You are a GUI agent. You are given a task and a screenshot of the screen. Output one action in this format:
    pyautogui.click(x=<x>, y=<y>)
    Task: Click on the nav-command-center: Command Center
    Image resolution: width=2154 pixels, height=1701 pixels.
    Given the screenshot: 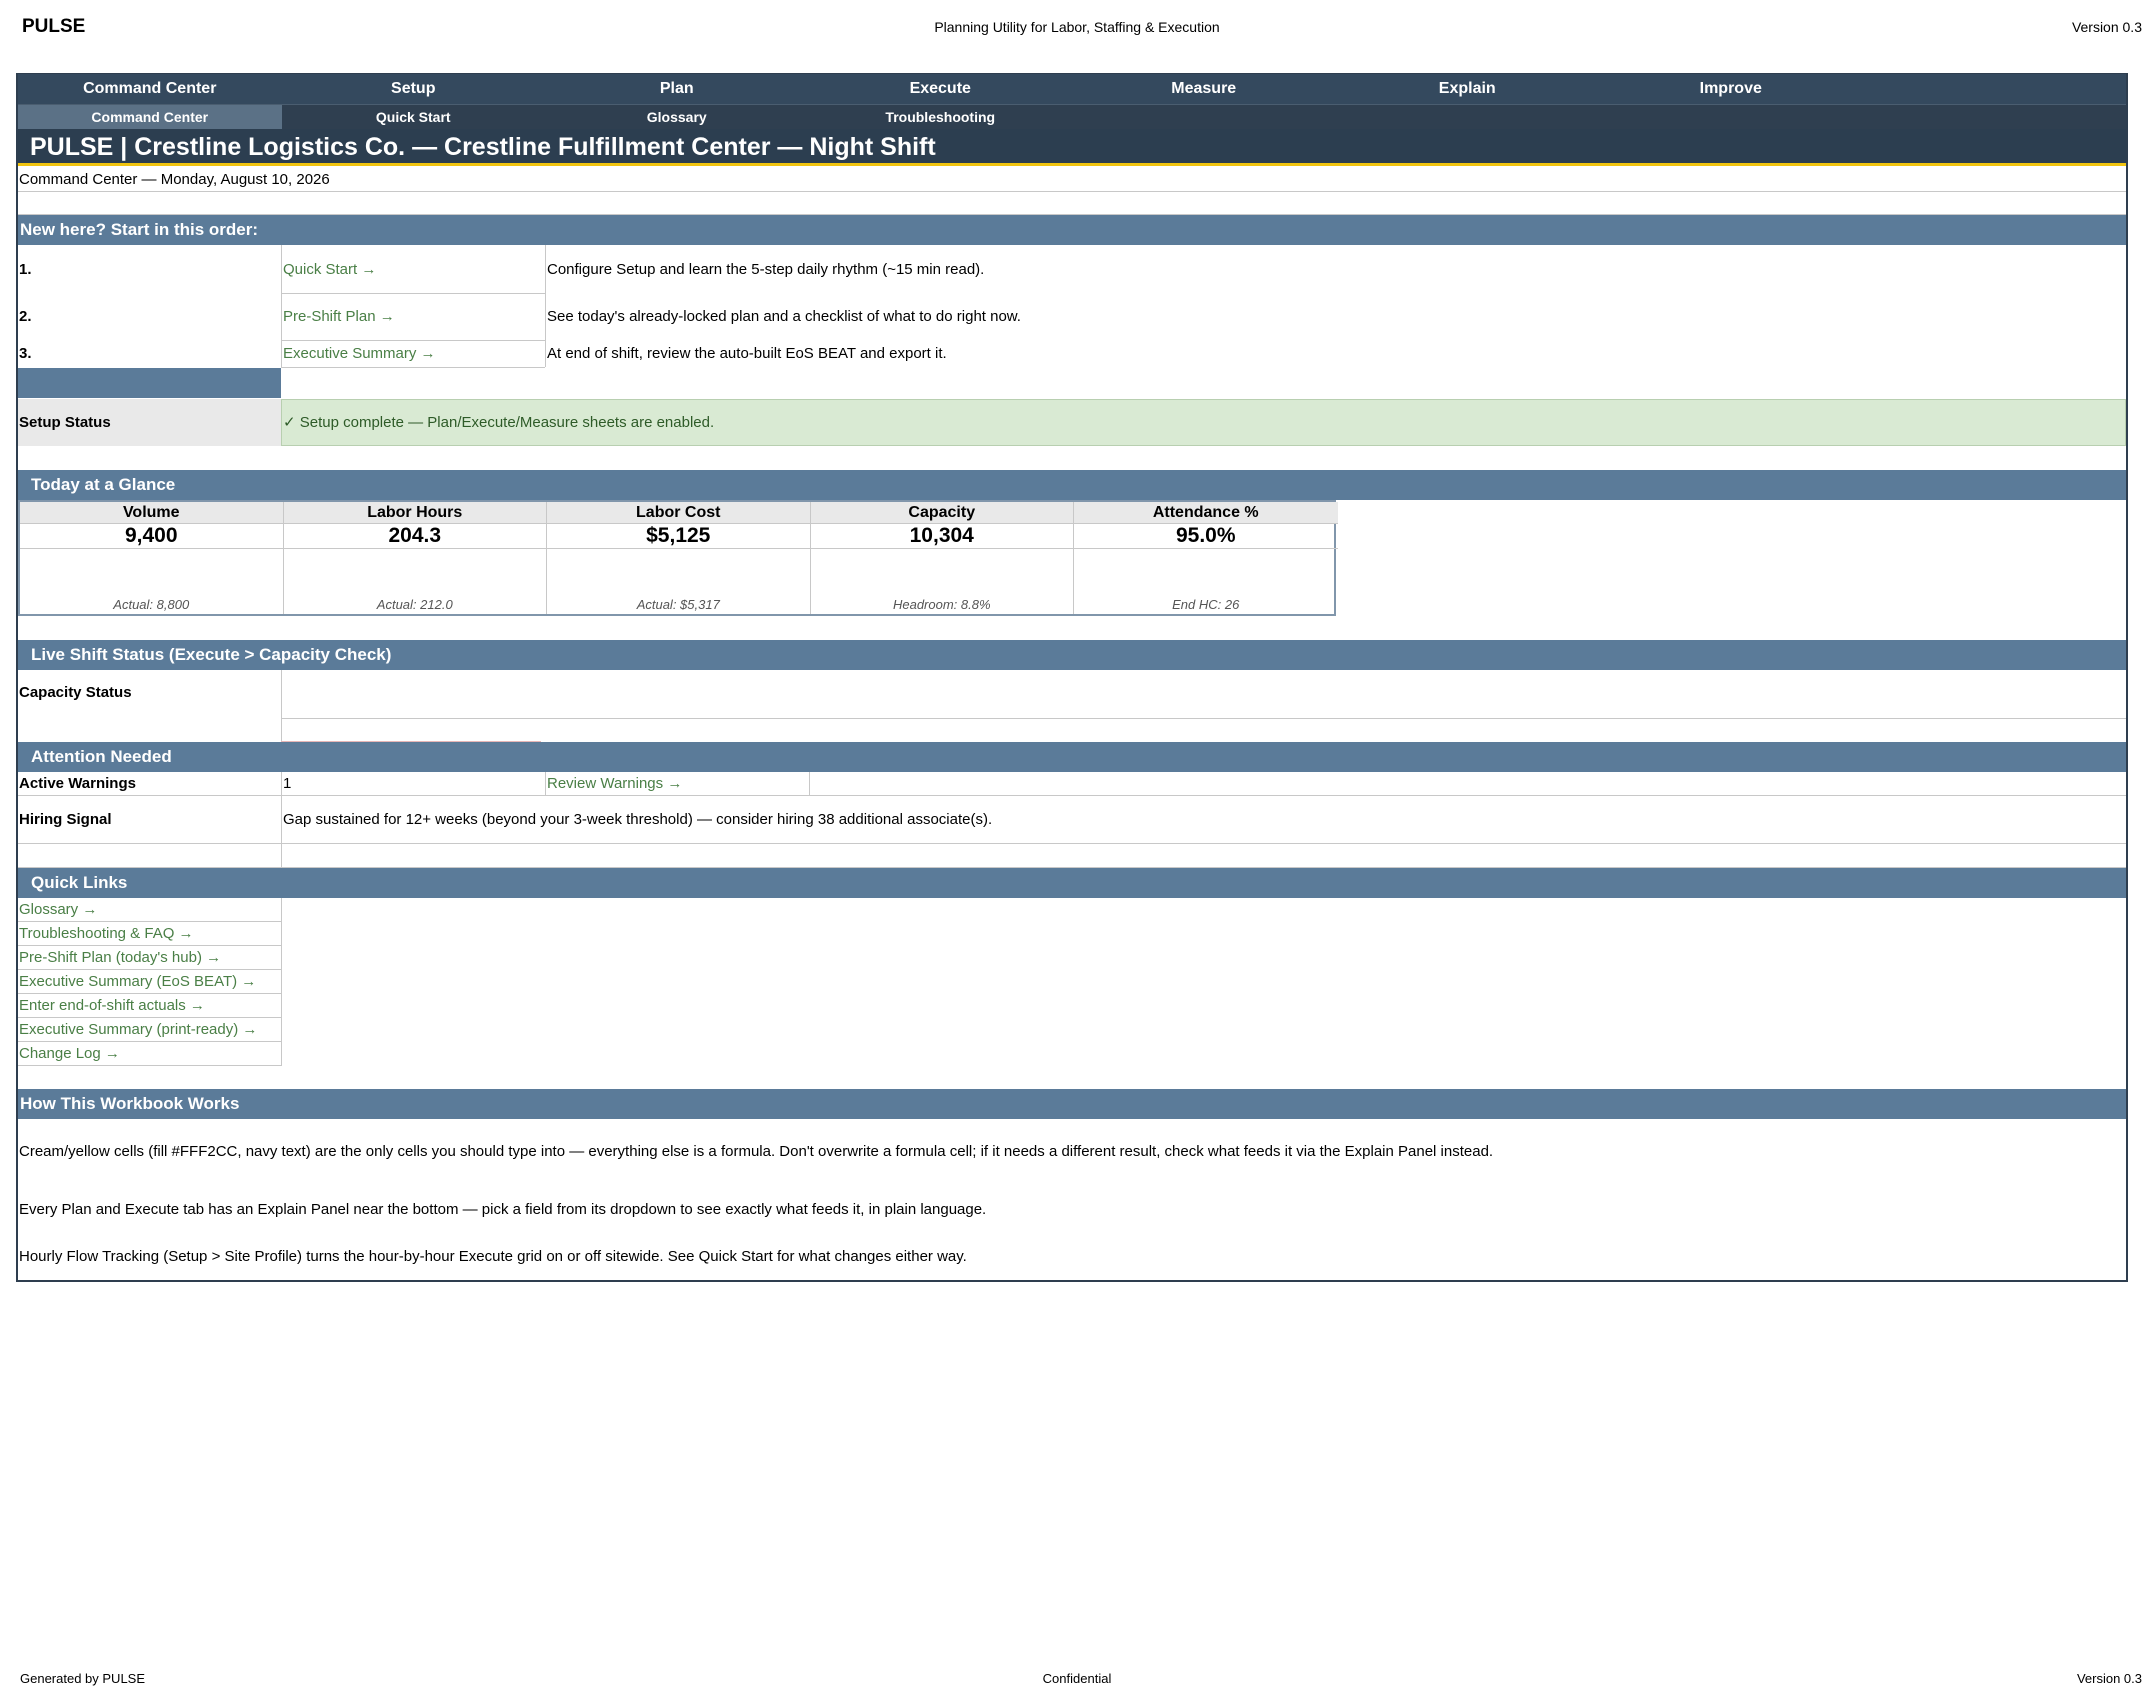 What is the action you would take?
    pyautogui.click(x=150, y=89)
    